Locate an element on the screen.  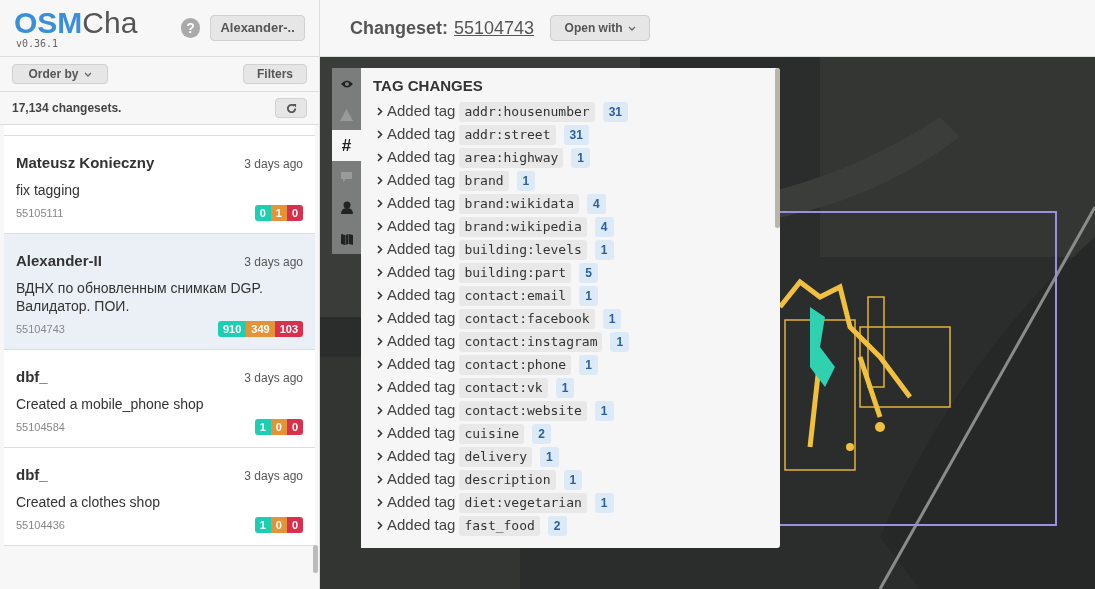
tag-key: area:highway is located at coordinates (511, 157).